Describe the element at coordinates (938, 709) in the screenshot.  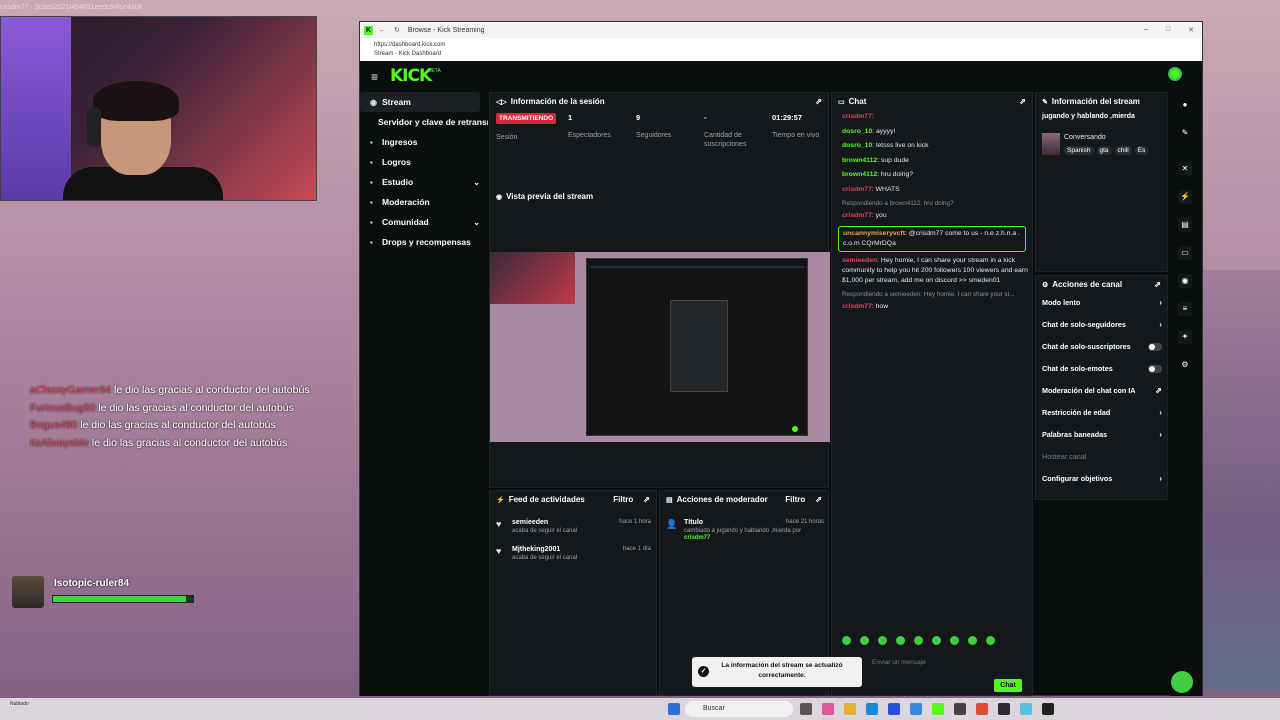
I see `kick-app-icon` at that location.